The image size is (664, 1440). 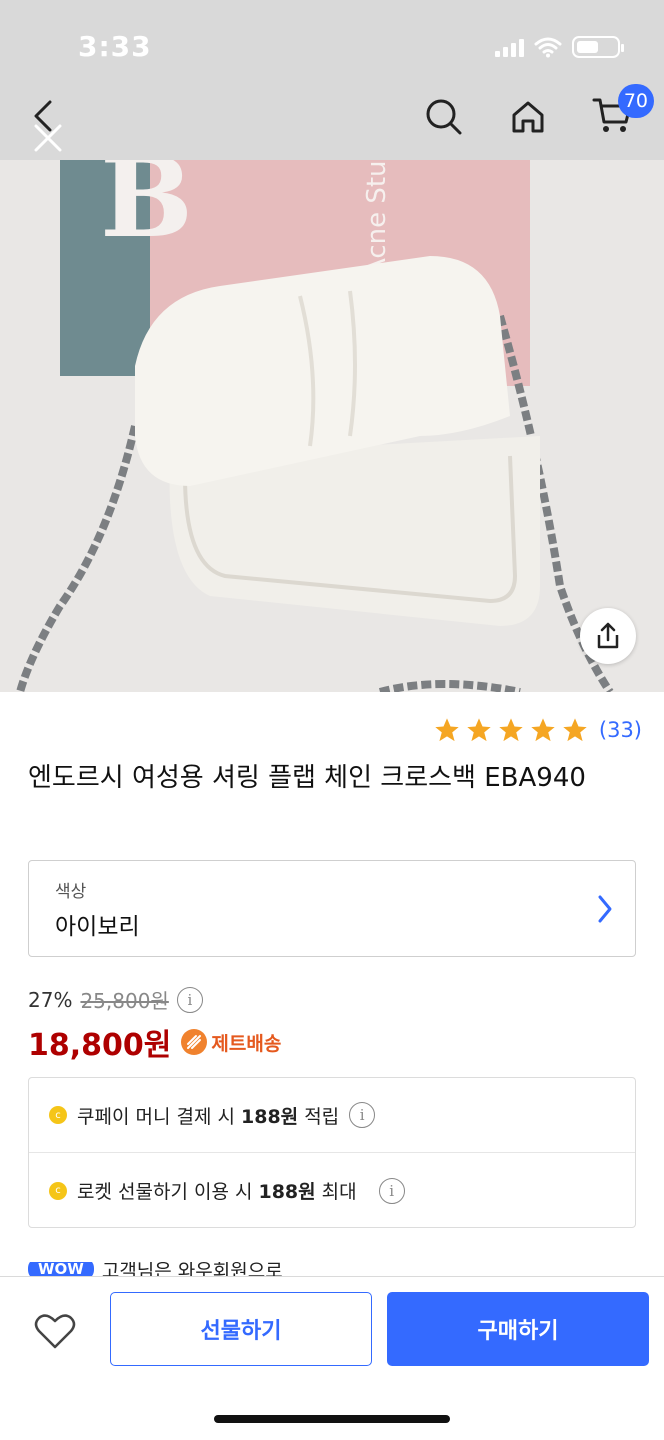 I want to click on discount-rate: 27%, so click(x=50, y=999).